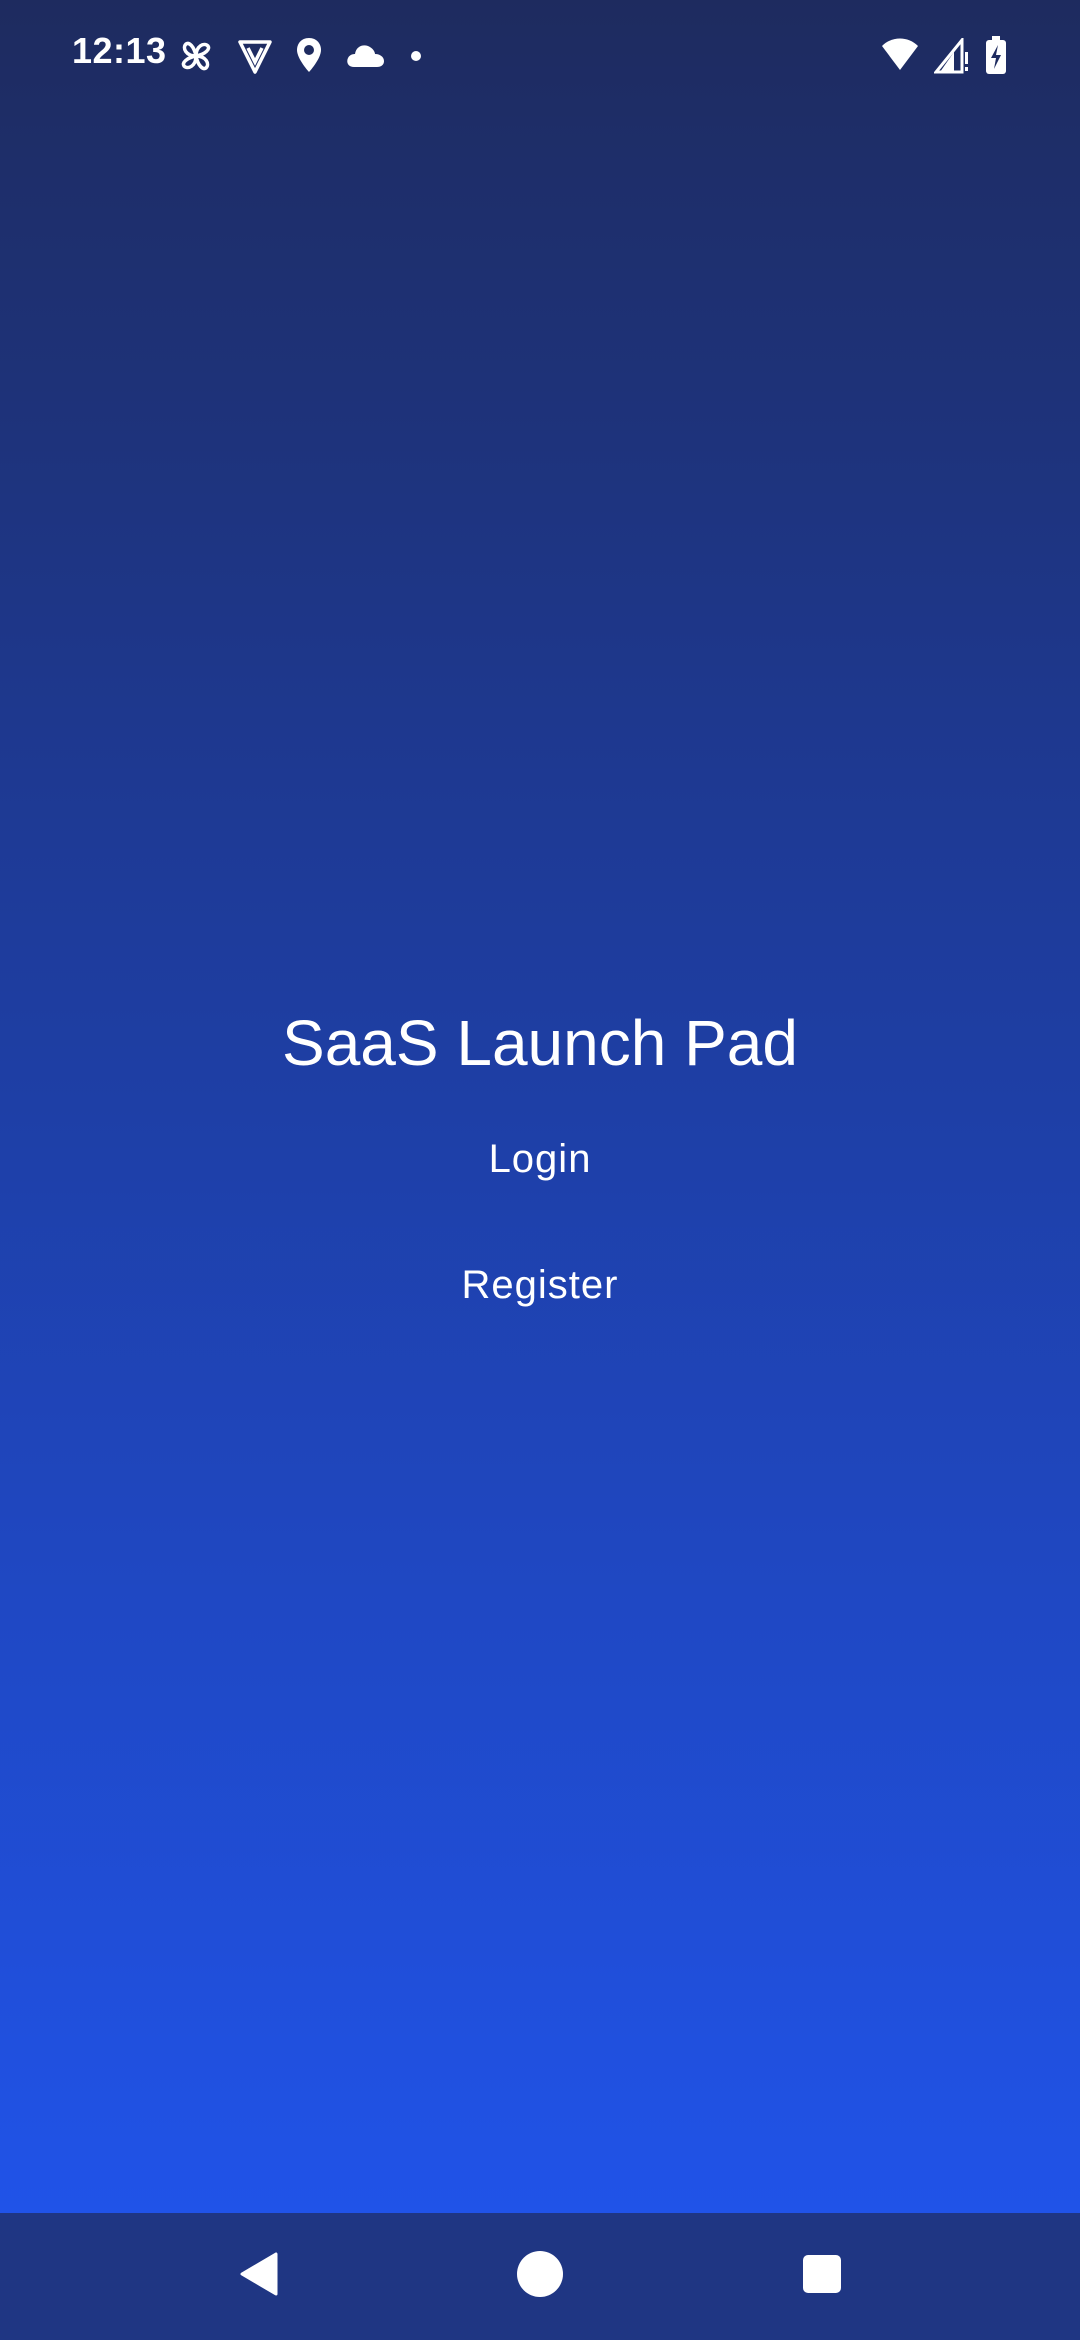  Describe the element at coordinates (540, 1159) in the screenshot. I see `login-button: Login` at that location.